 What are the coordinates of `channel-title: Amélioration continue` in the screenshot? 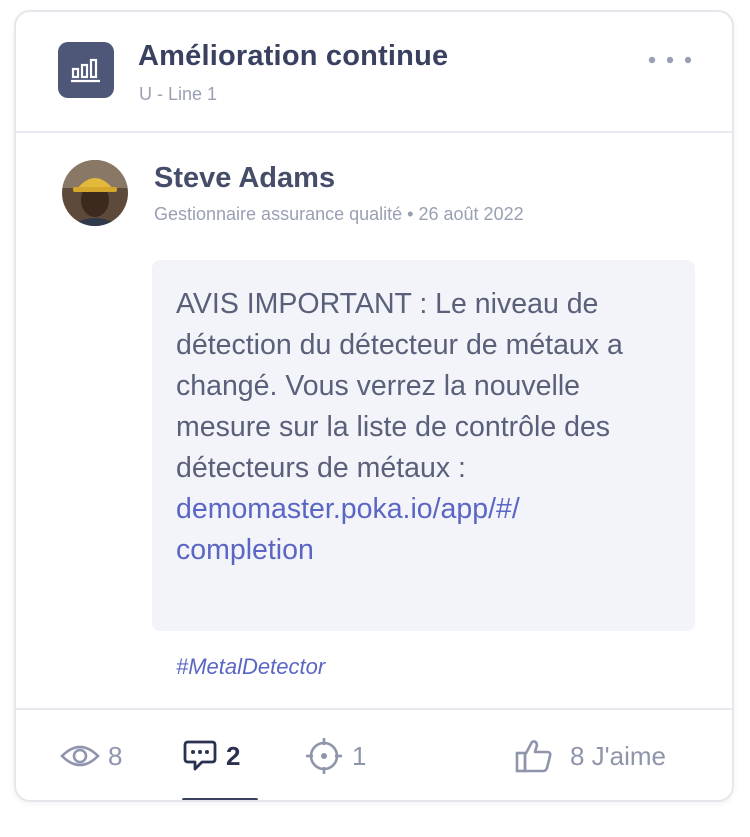 It's located at (293, 56).